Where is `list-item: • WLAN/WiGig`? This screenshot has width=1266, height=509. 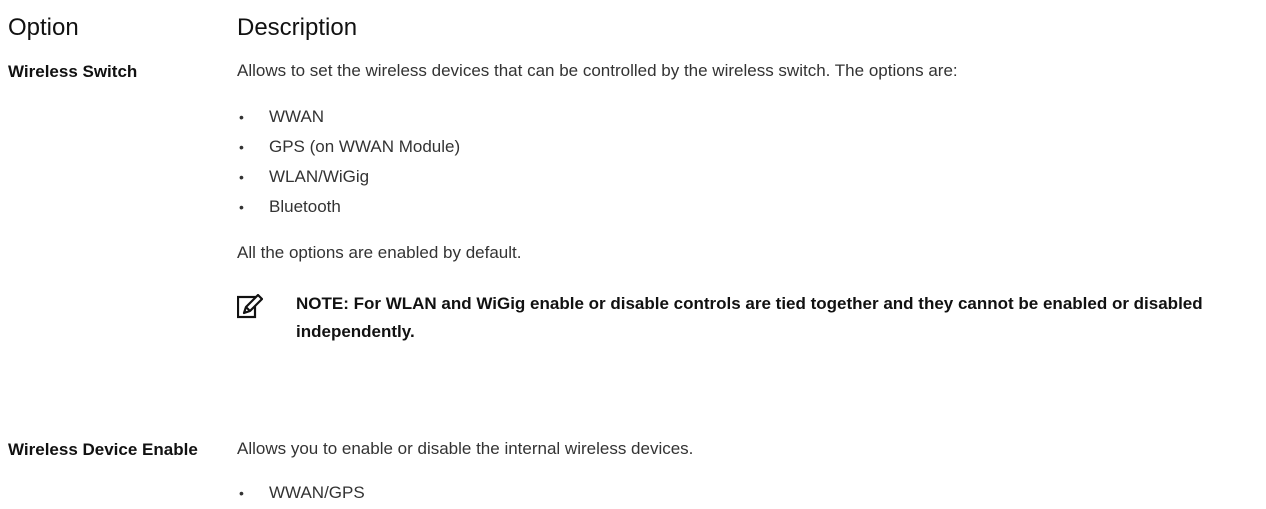
list-item: • WLAN/WiGig is located at coordinates (747, 177).